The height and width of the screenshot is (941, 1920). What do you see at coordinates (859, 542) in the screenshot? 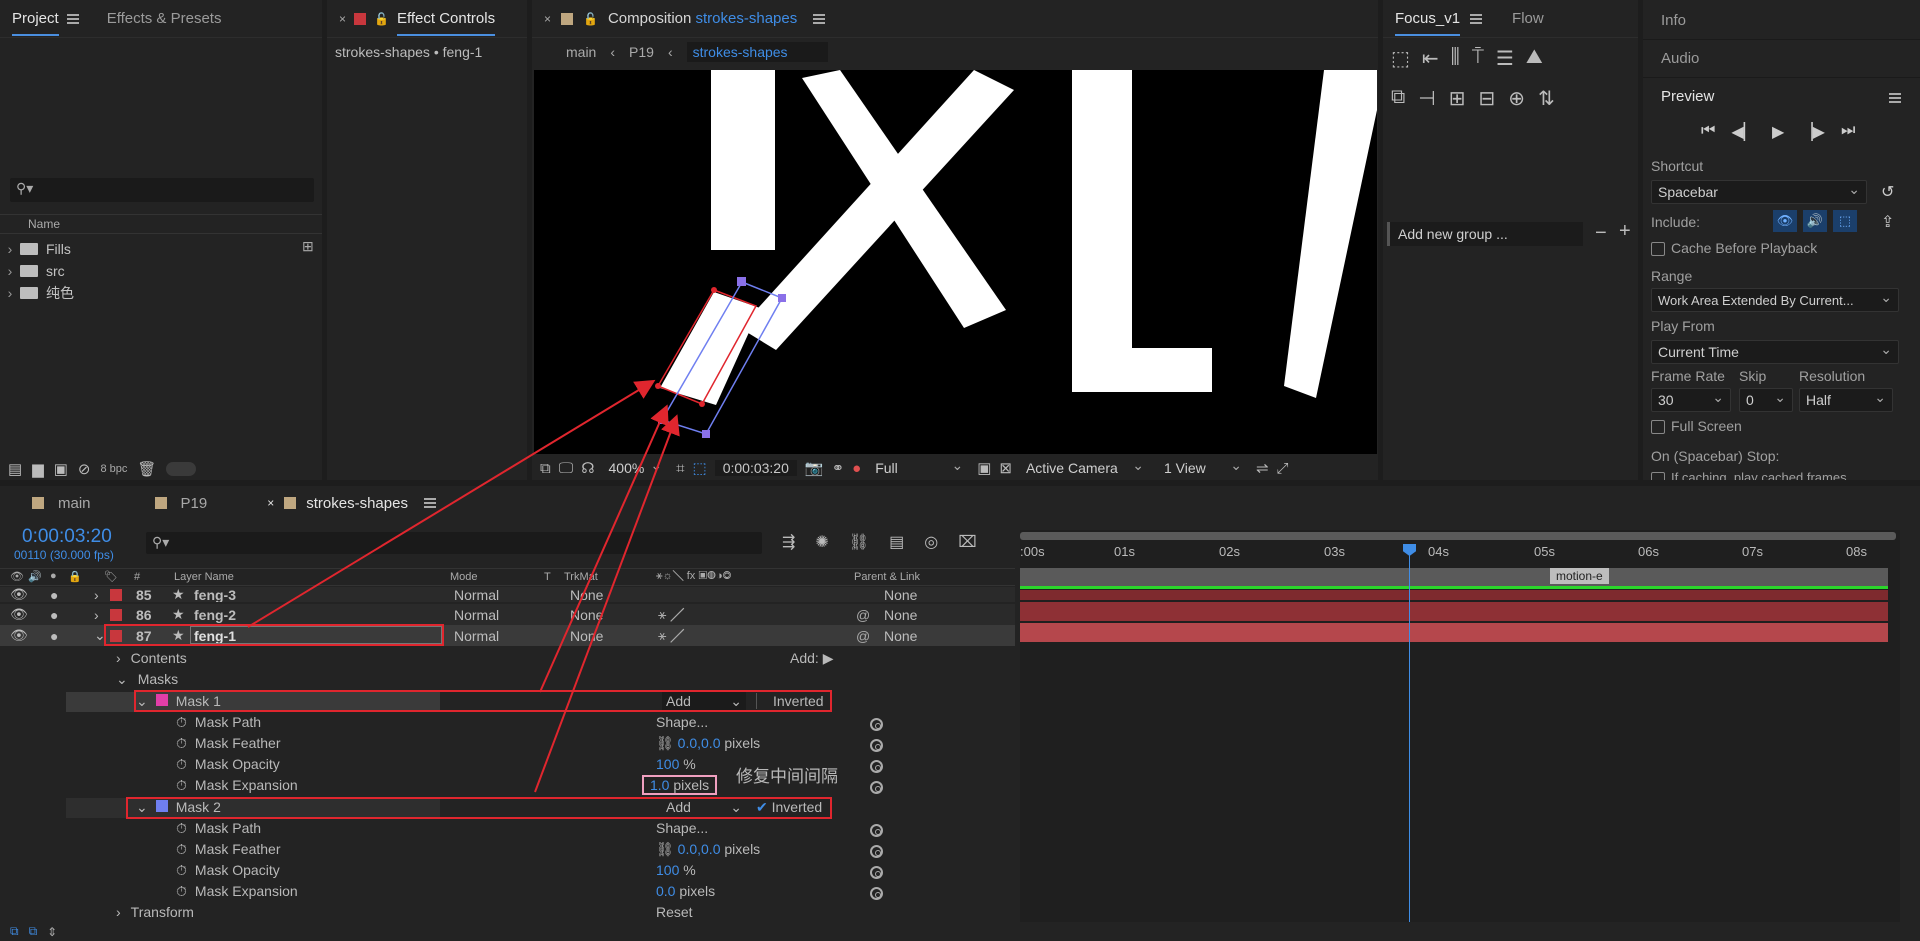
I see `shy-icon: ⛓` at bounding box center [859, 542].